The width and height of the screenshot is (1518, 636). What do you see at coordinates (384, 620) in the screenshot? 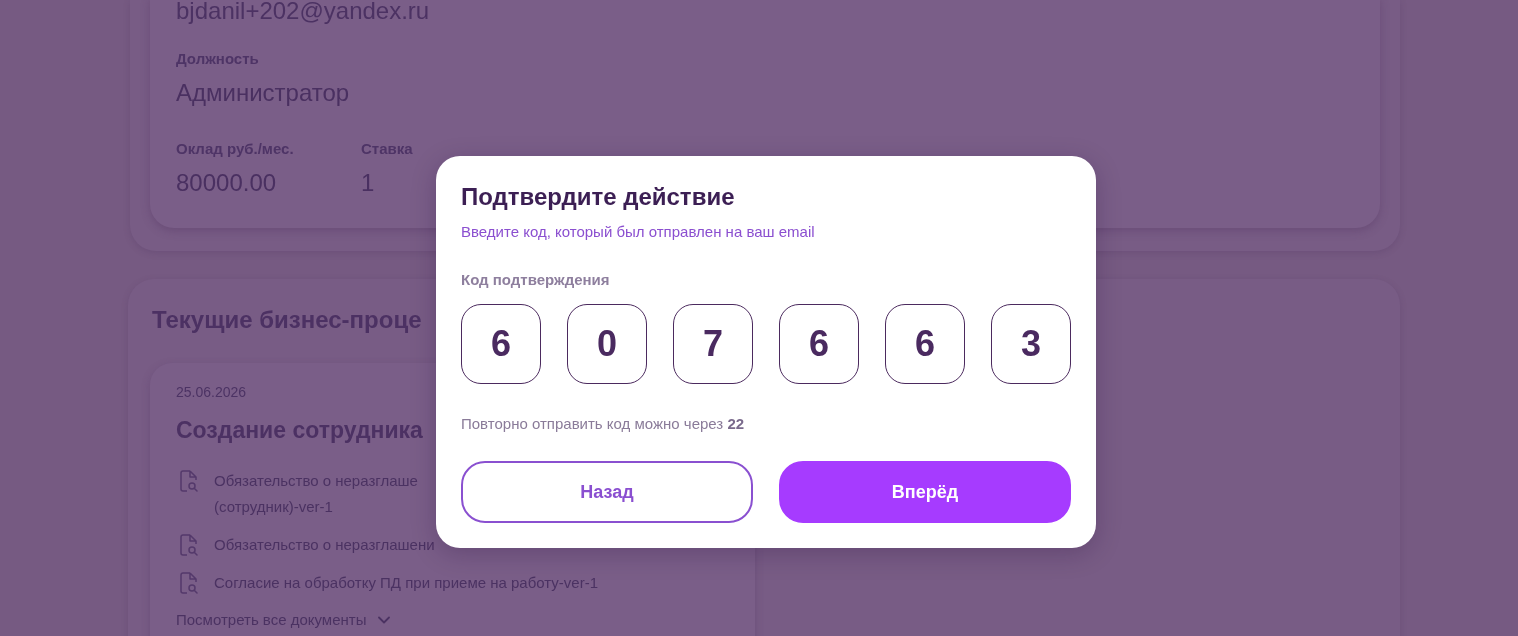
I see `chevron-down-icon` at bounding box center [384, 620].